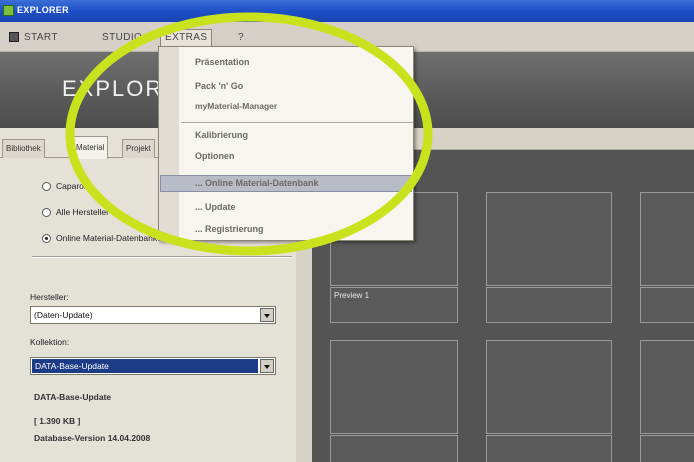  I want to click on kollektion-value: DATA-Base-Update, so click(145, 366).